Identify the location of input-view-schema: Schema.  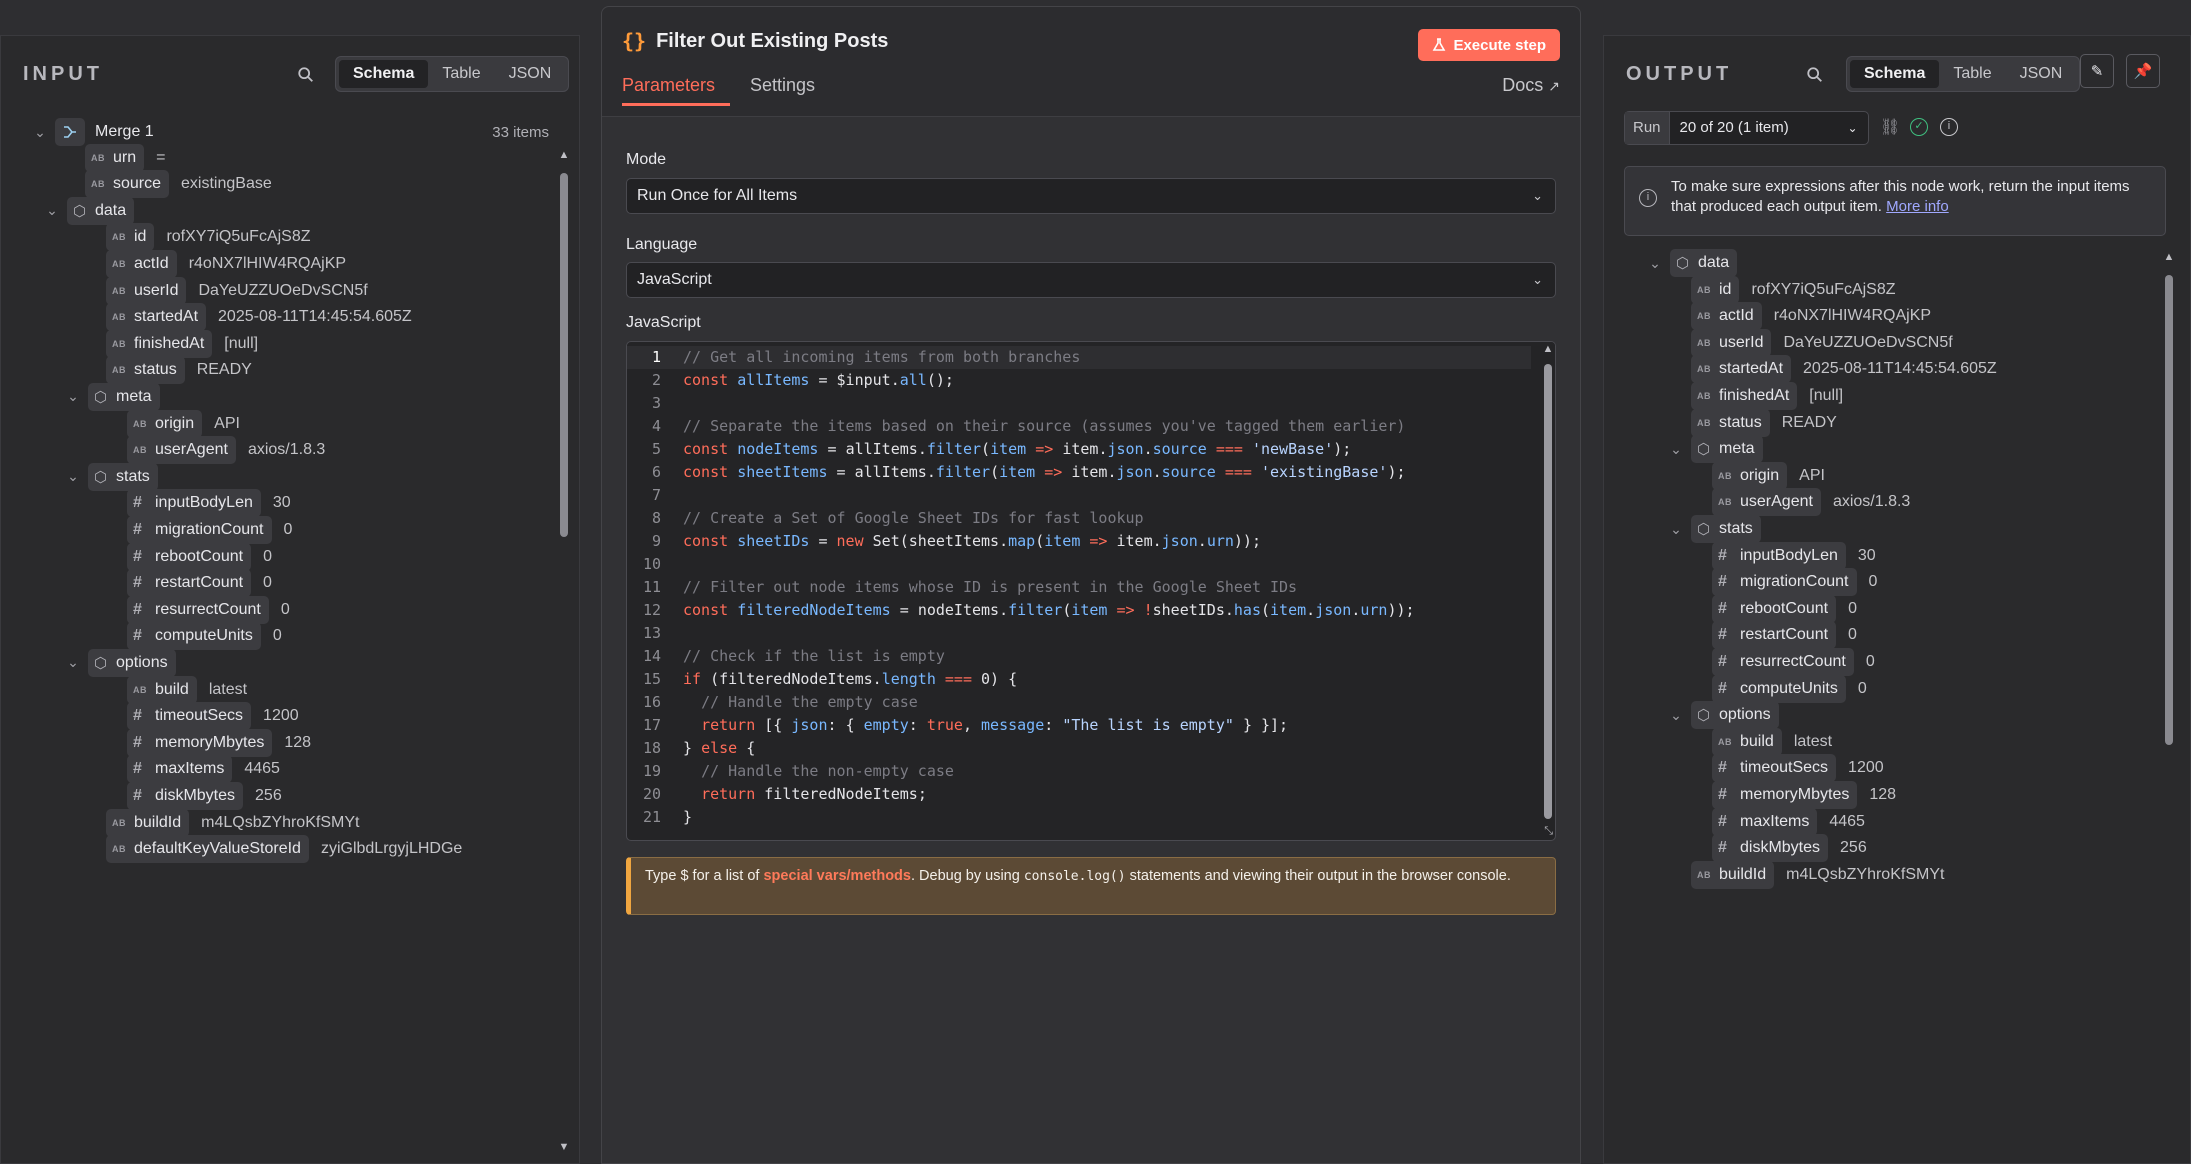
(384, 74).